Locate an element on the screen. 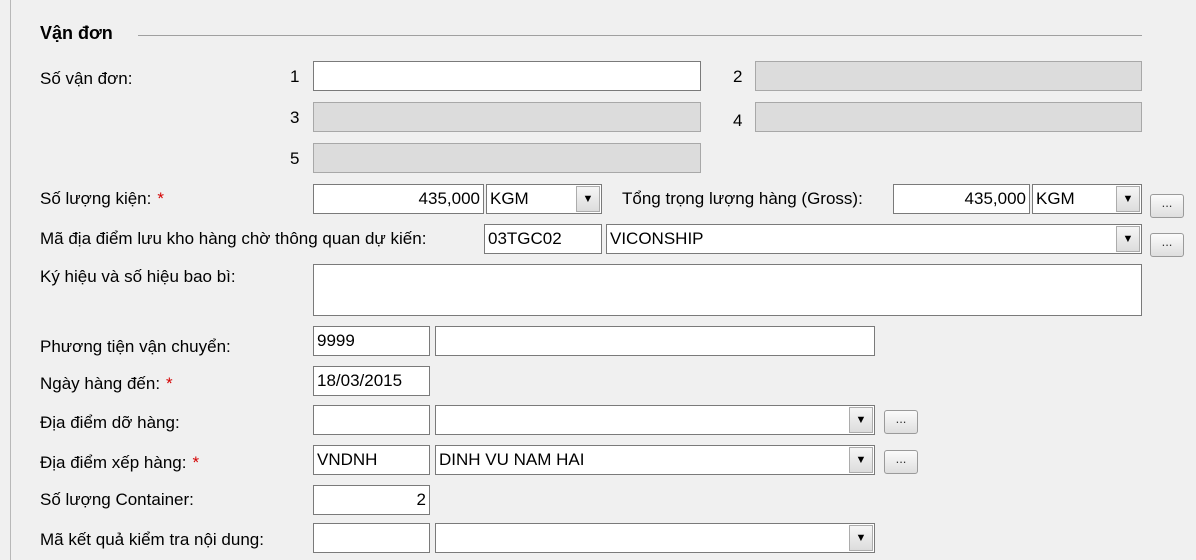  bill-of-lading-label: Số vận đơn: is located at coordinates (86, 78).